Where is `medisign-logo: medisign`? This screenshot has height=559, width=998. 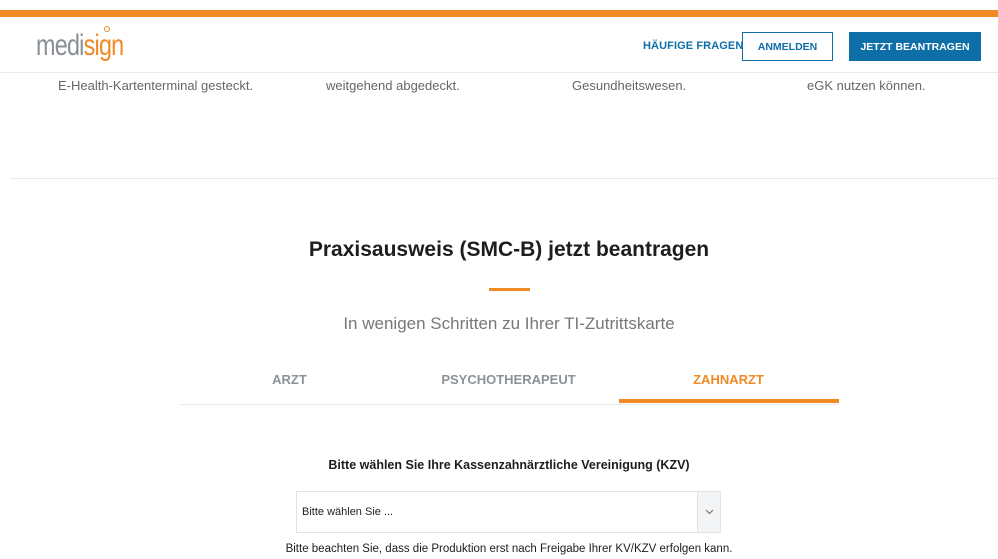 medisign-logo: medisign is located at coordinates (92, 48).